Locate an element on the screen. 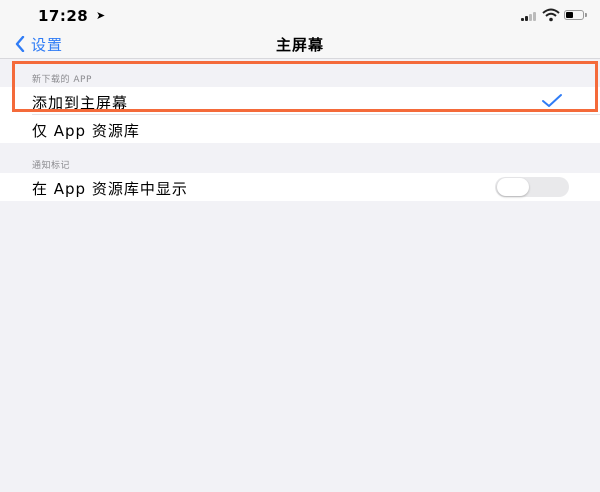 This screenshot has height=492, width=600. option-label: 添加到主屏幕 is located at coordinates (80, 103).